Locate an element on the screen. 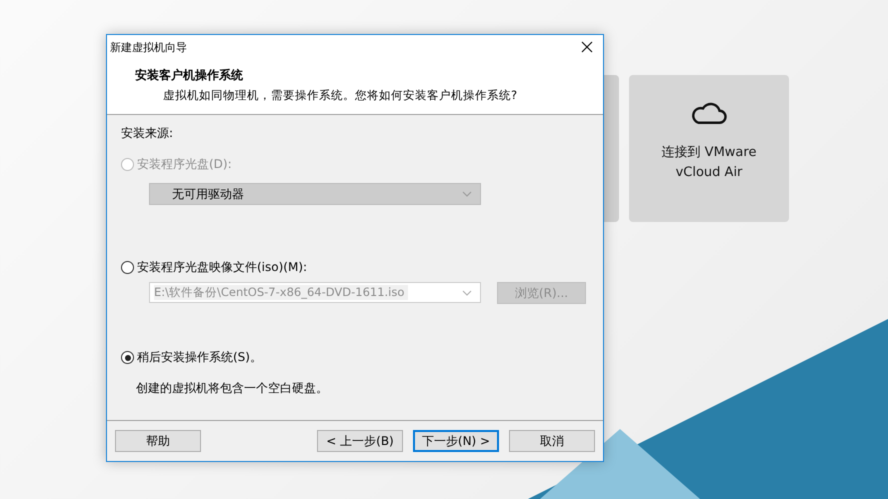 The image size is (888, 499). dialog-button: 取消 is located at coordinates (552, 441).